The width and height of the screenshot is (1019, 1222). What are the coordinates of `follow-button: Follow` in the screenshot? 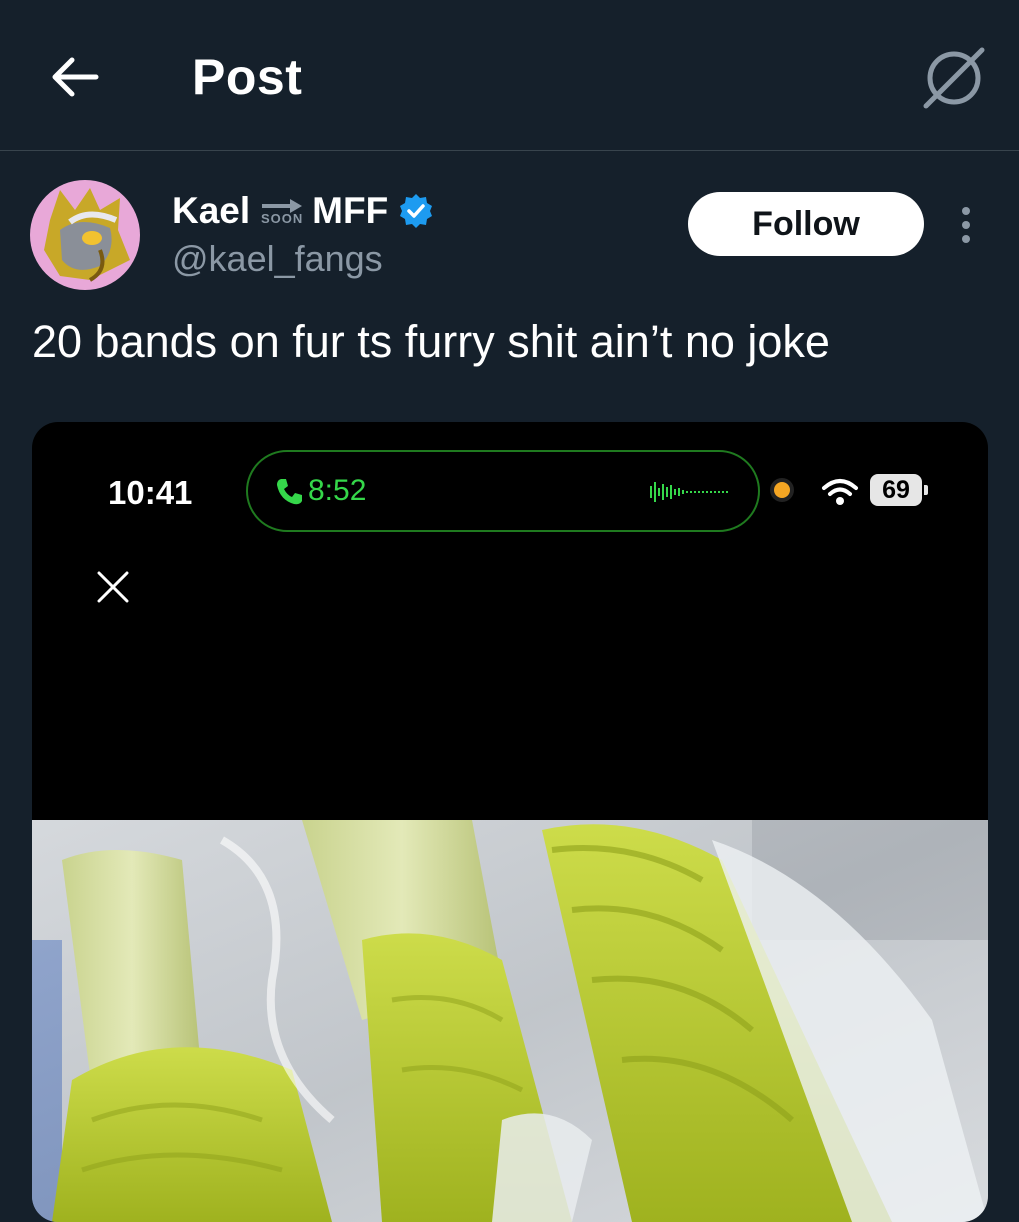 It's located at (806, 224).